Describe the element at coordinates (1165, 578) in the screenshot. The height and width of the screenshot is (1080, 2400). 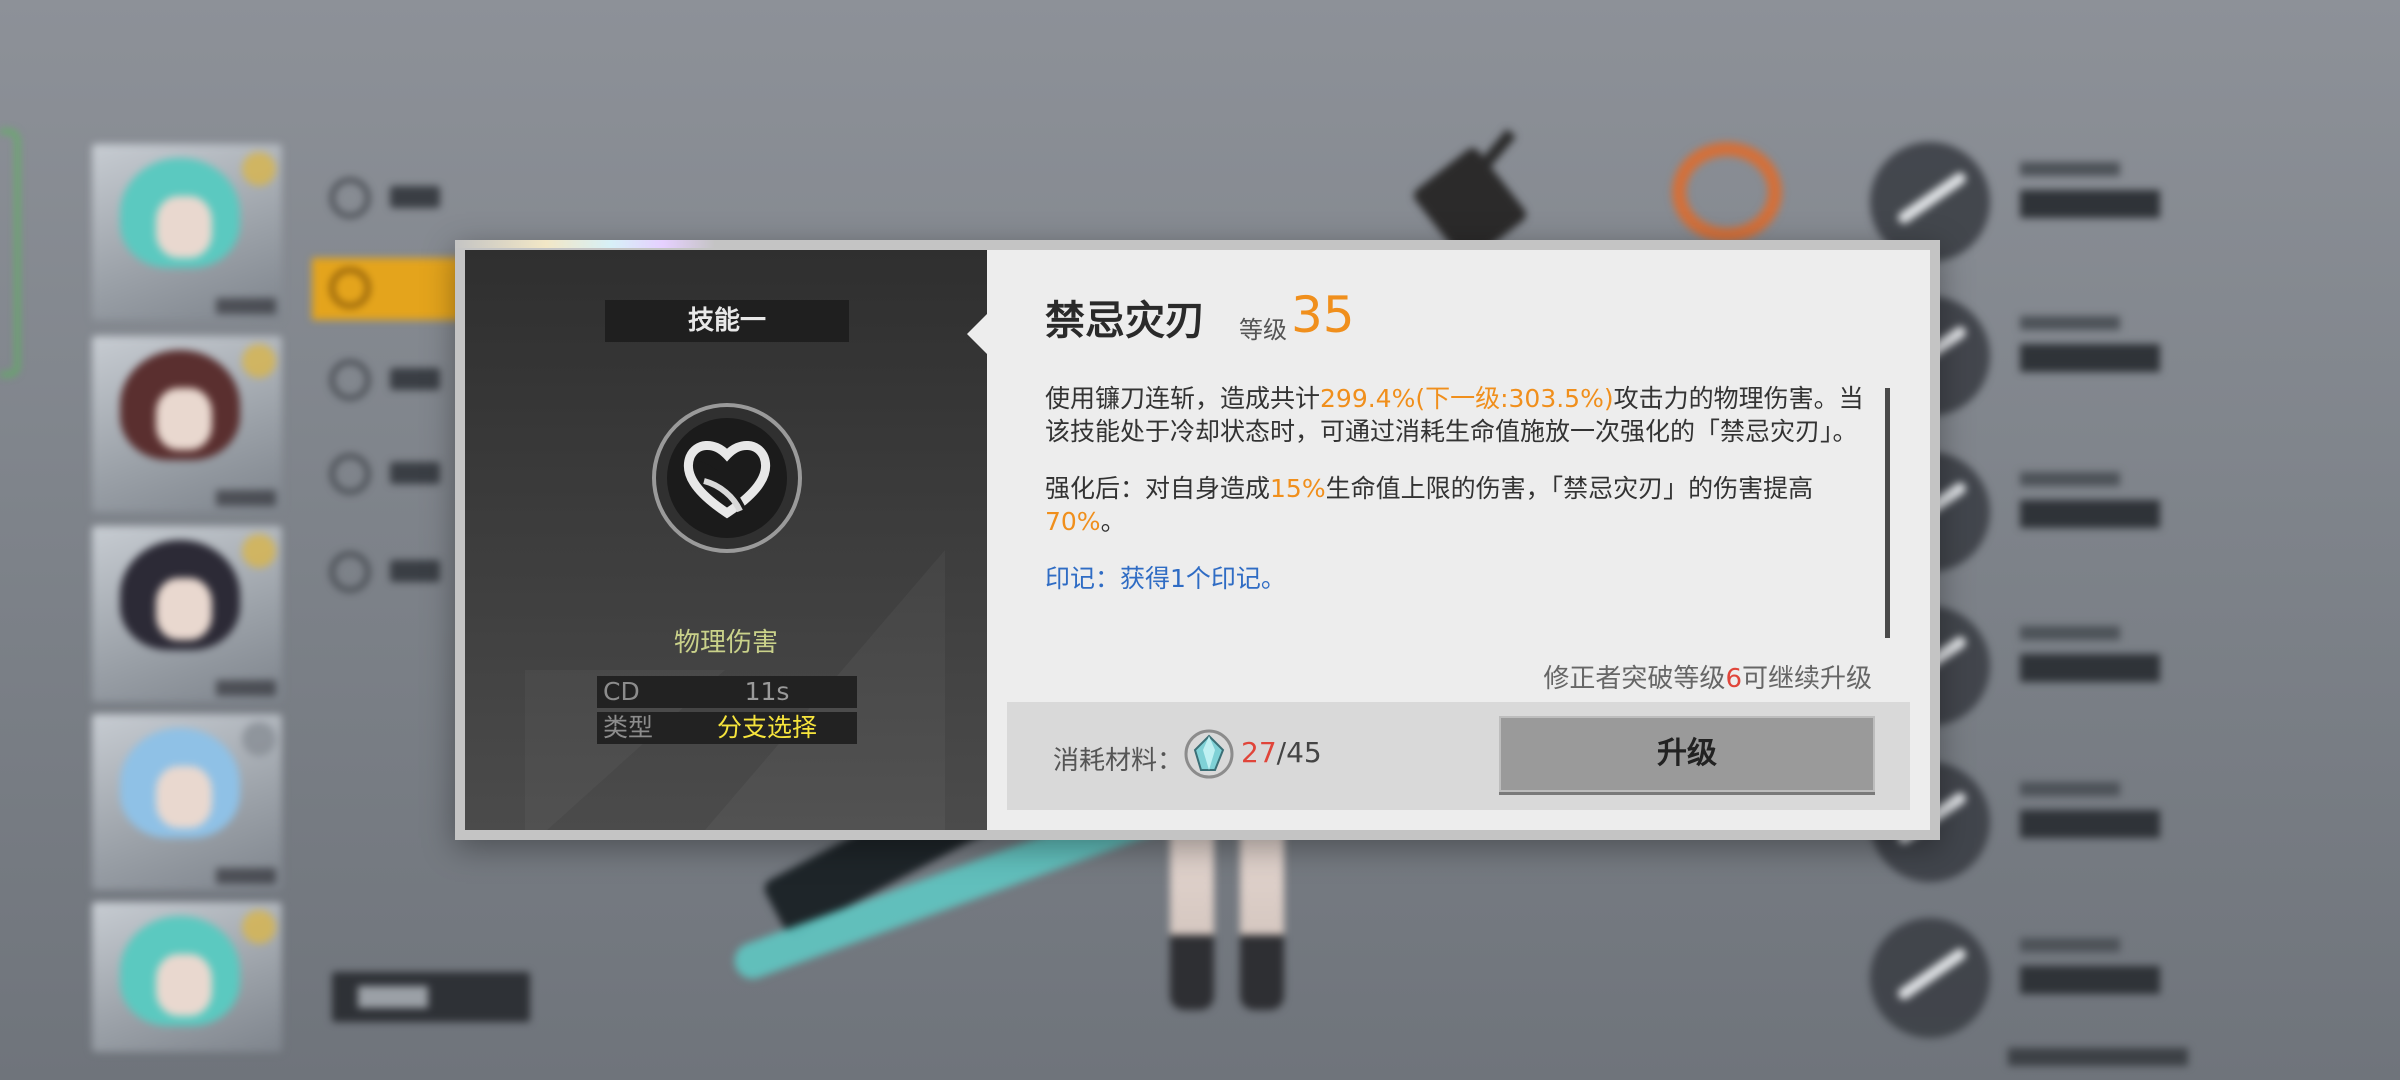
I see `mark-description: 印记：获得1个印记。` at that location.